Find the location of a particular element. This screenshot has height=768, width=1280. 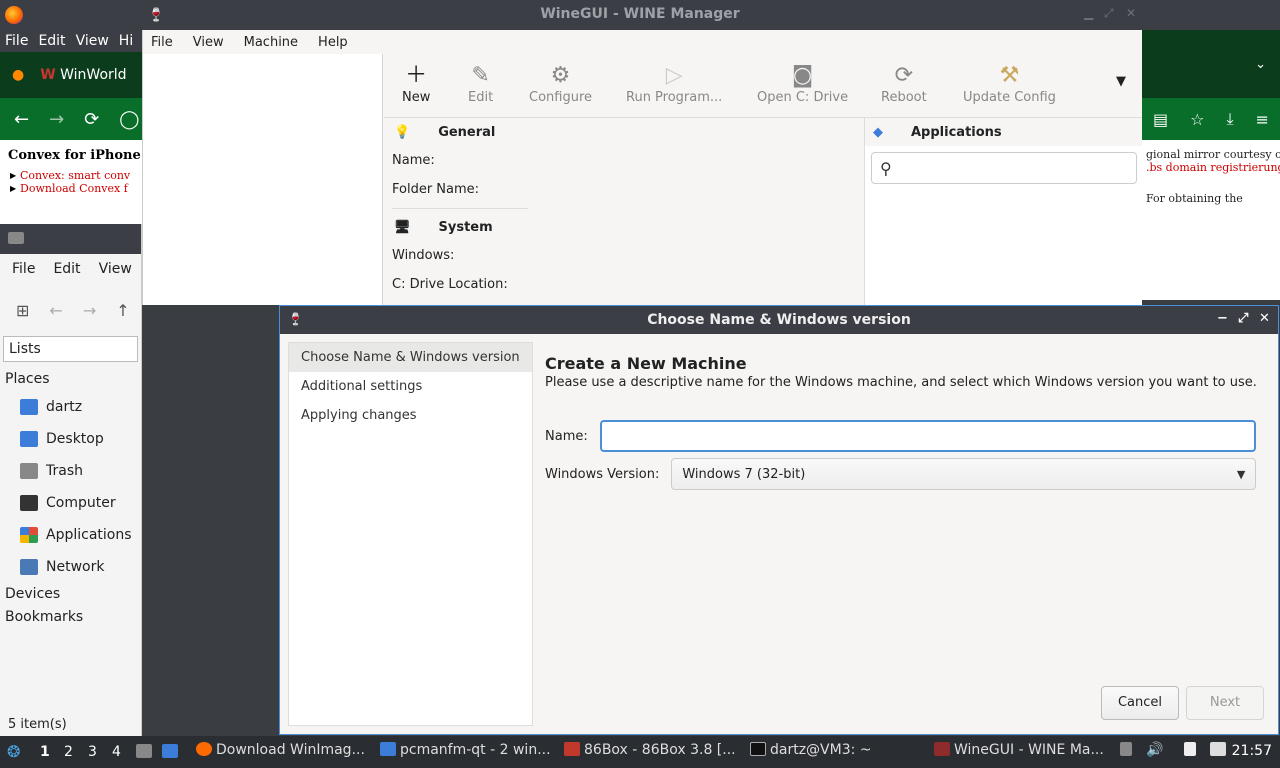

menu-help: Help is located at coordinates (333, 42).